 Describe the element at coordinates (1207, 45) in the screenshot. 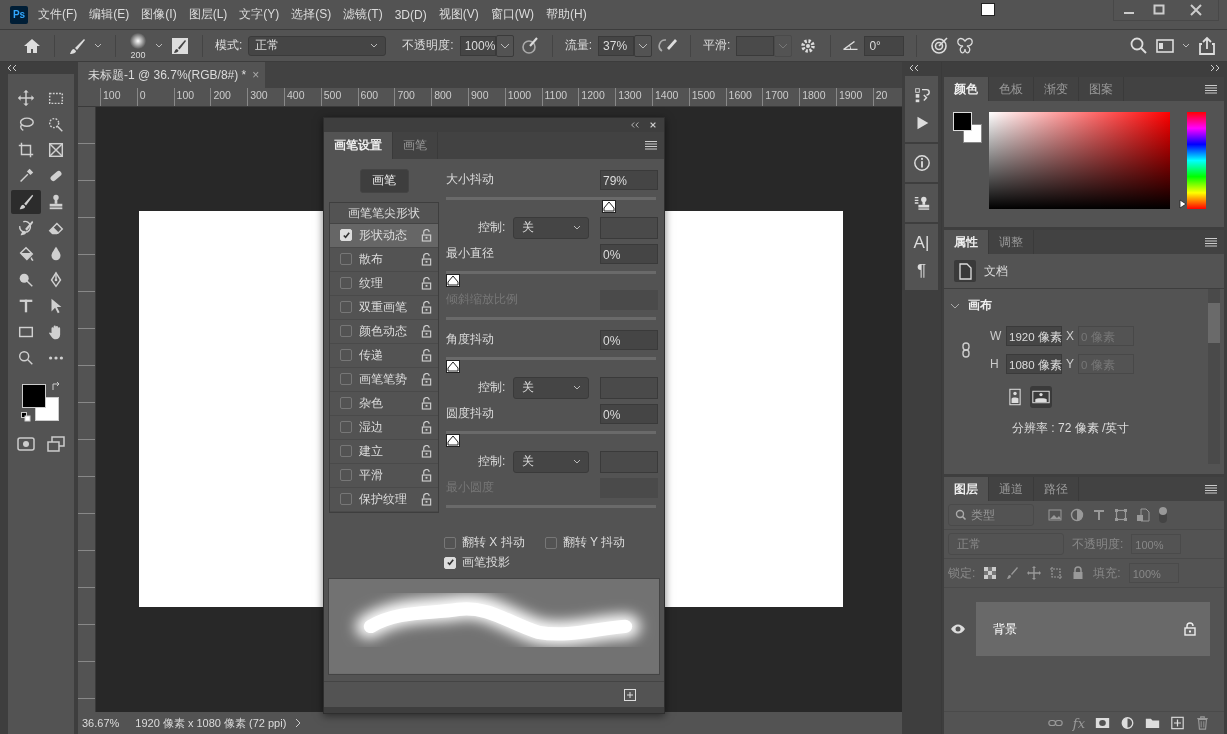

I see `share-icon` at that location.